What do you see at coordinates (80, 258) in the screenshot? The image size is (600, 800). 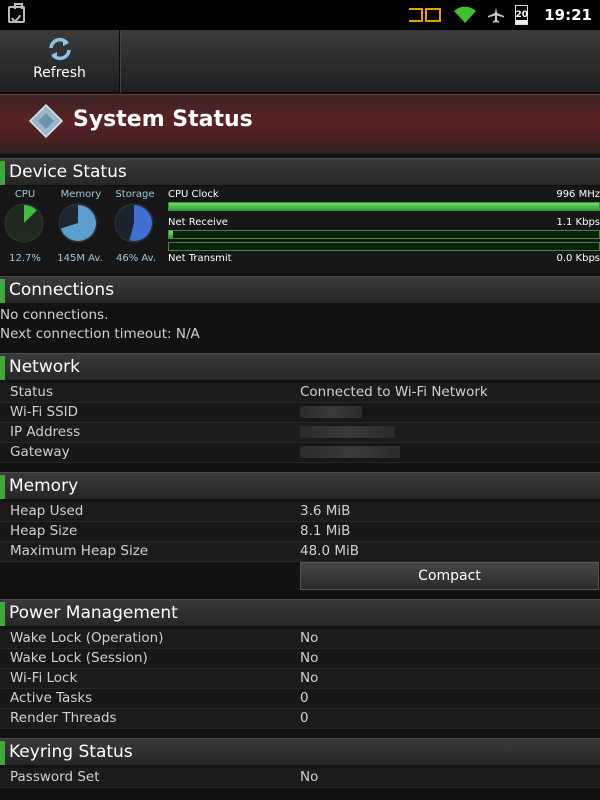 I see `memory-gauge-value: 145M Av.` at bounding box center [80, 258].